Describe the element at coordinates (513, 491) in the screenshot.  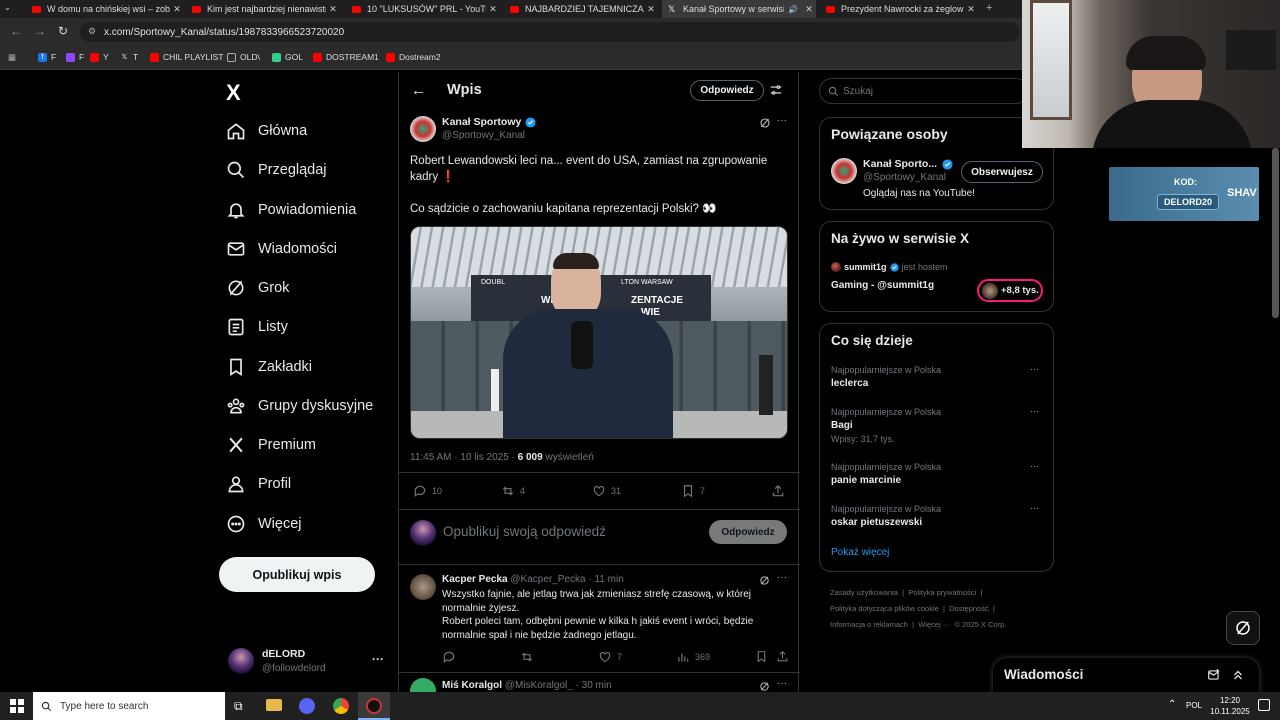
I see `repost-action: 4` at that location.